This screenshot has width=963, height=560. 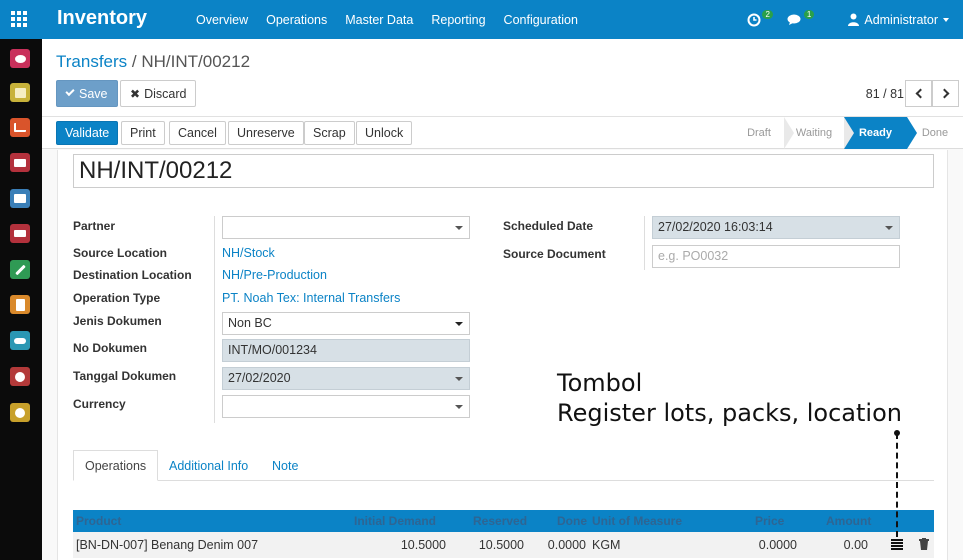 What do you see at coordinates (153, 62) in the screenshot?
I see `breadcrumb: Transfers / NH/INT/00212` at bounding box center [153, 62].